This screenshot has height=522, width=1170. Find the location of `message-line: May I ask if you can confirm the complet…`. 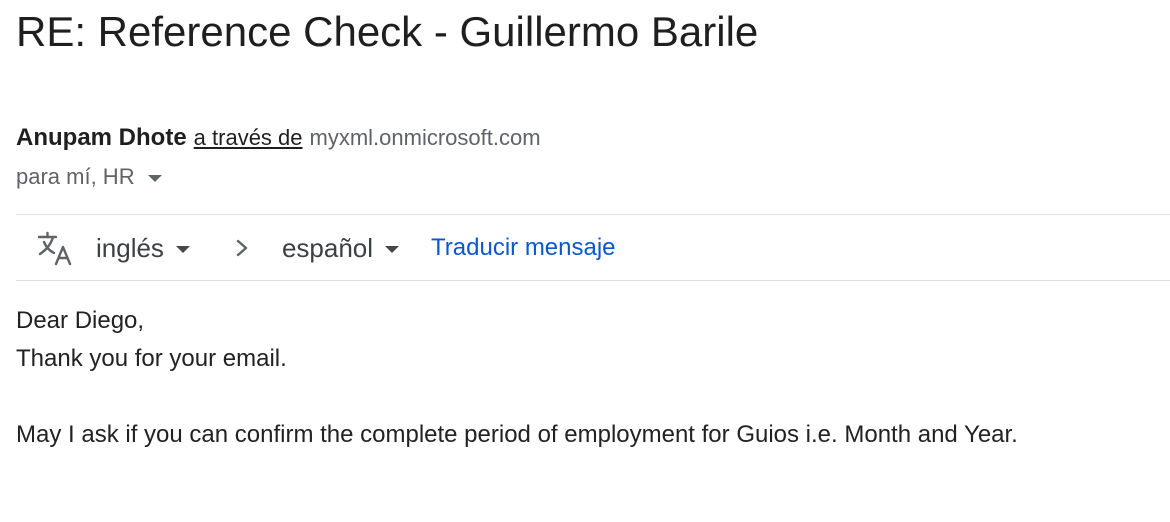

message-line: May I ask if you can confirm the complet… is located at coordinates (517, 434).